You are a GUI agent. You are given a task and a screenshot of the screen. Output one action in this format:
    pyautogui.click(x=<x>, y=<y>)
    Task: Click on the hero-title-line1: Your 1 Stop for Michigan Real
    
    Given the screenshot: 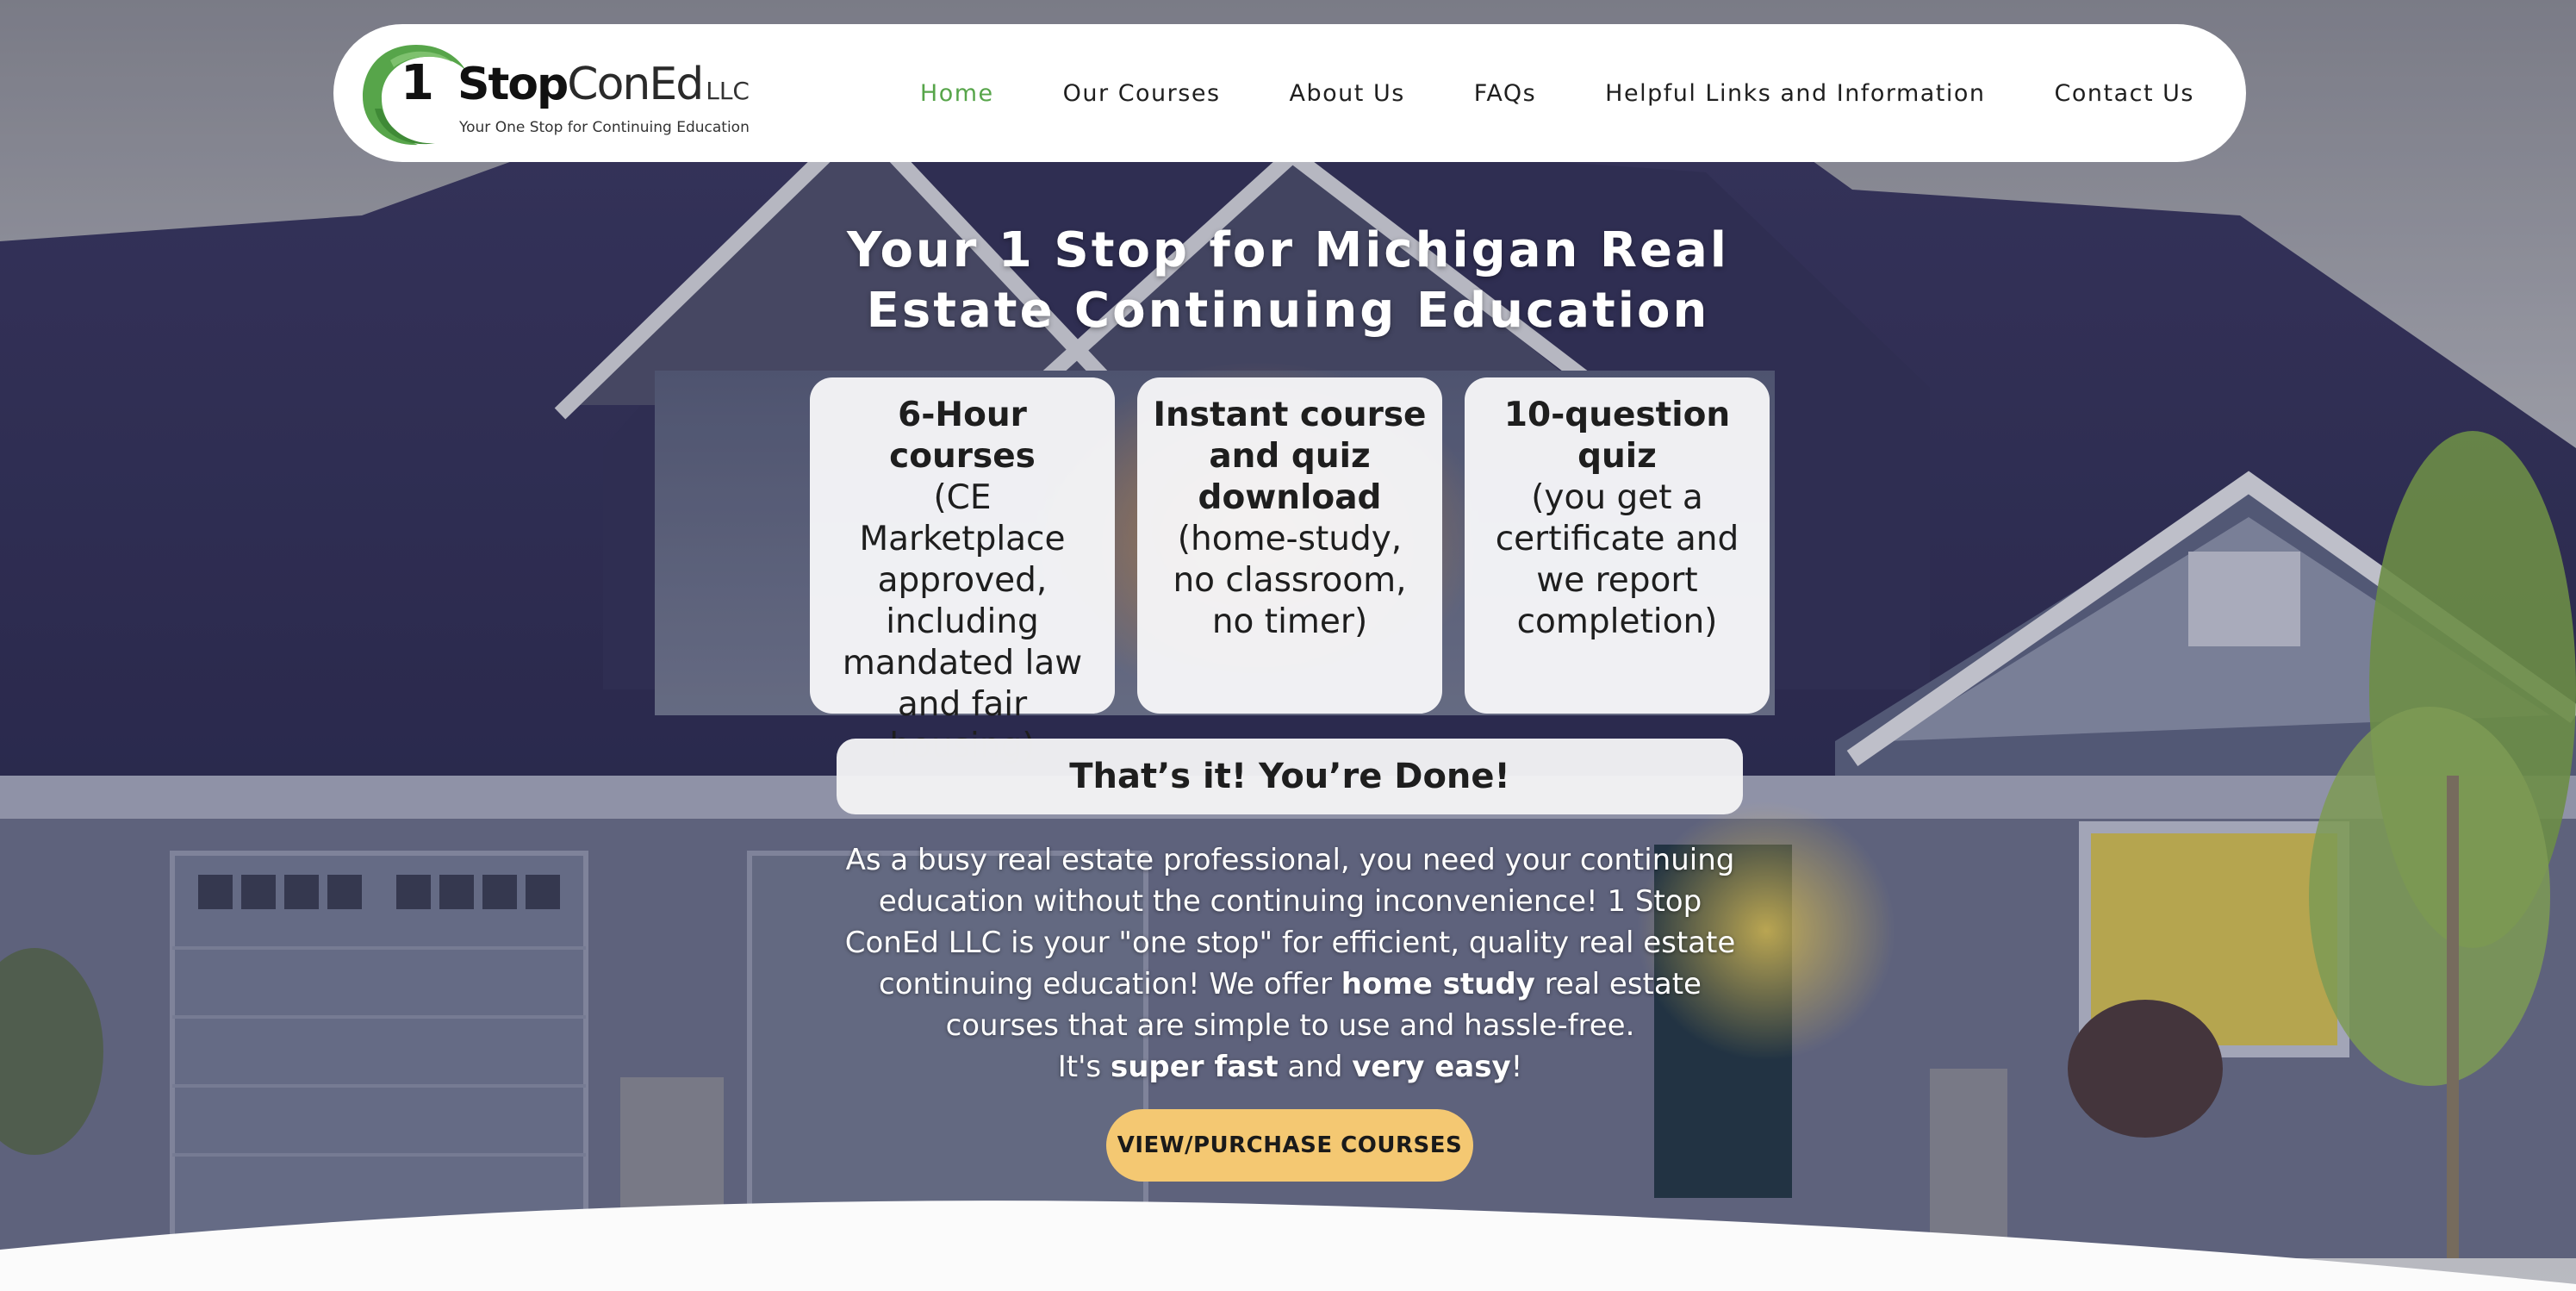 What is the action you would take?
    pyautogui.click(x=1288, y=250)
    